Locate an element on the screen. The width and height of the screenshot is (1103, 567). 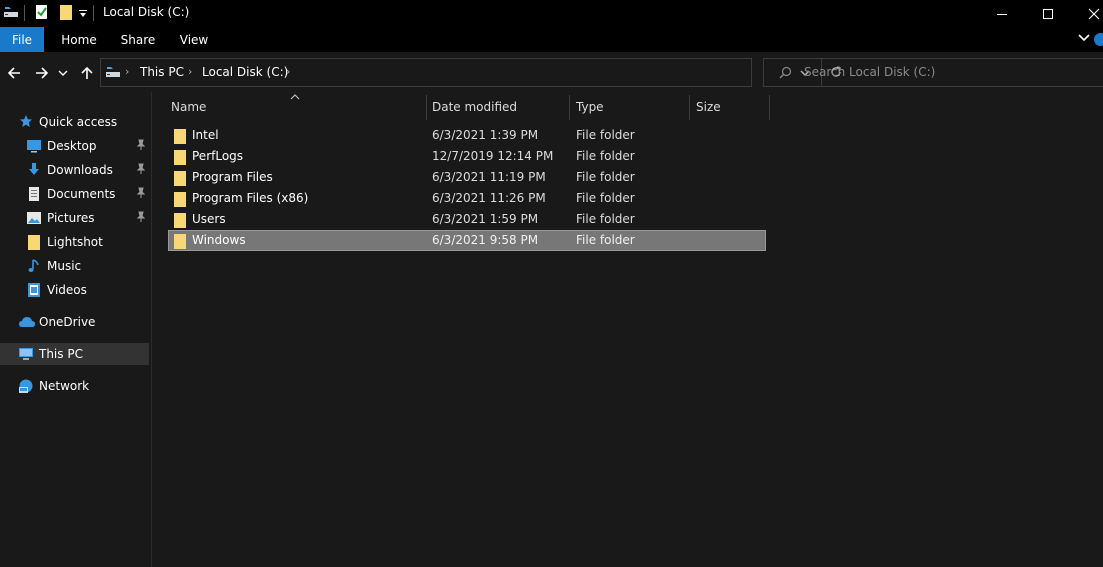
nav-label: Documents is located at coordinates (81, 194).